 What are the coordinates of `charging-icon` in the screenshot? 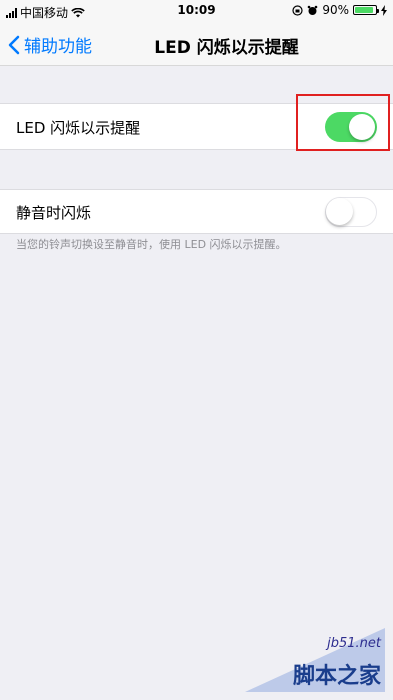 It's located at (384, 10).